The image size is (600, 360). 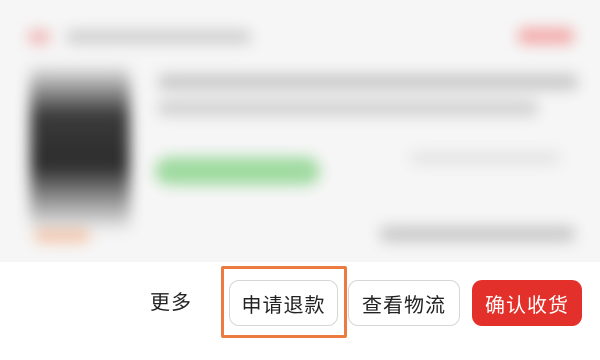 What do you see at coordinates (237, 171) in the screenshot?
I see `product-tag-blurred` at bounding box center [237, 171].